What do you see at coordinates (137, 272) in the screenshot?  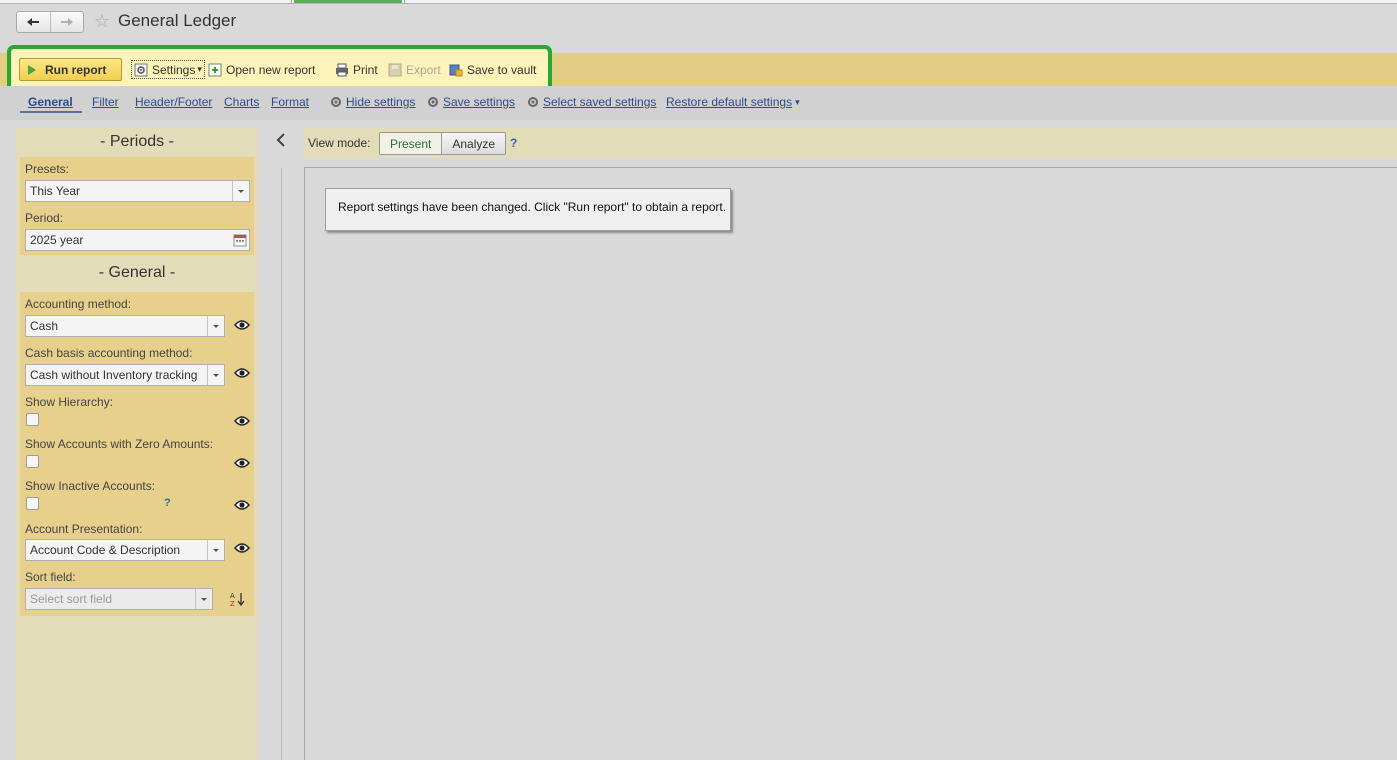 I see `general-section-title: - General -` at bounding box center [137, 272].